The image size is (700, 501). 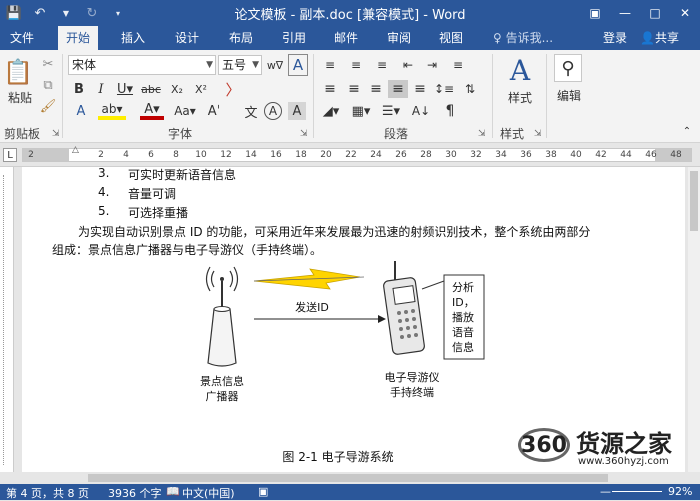 I want to click on zoom-slider, so click(x=637, y=491).